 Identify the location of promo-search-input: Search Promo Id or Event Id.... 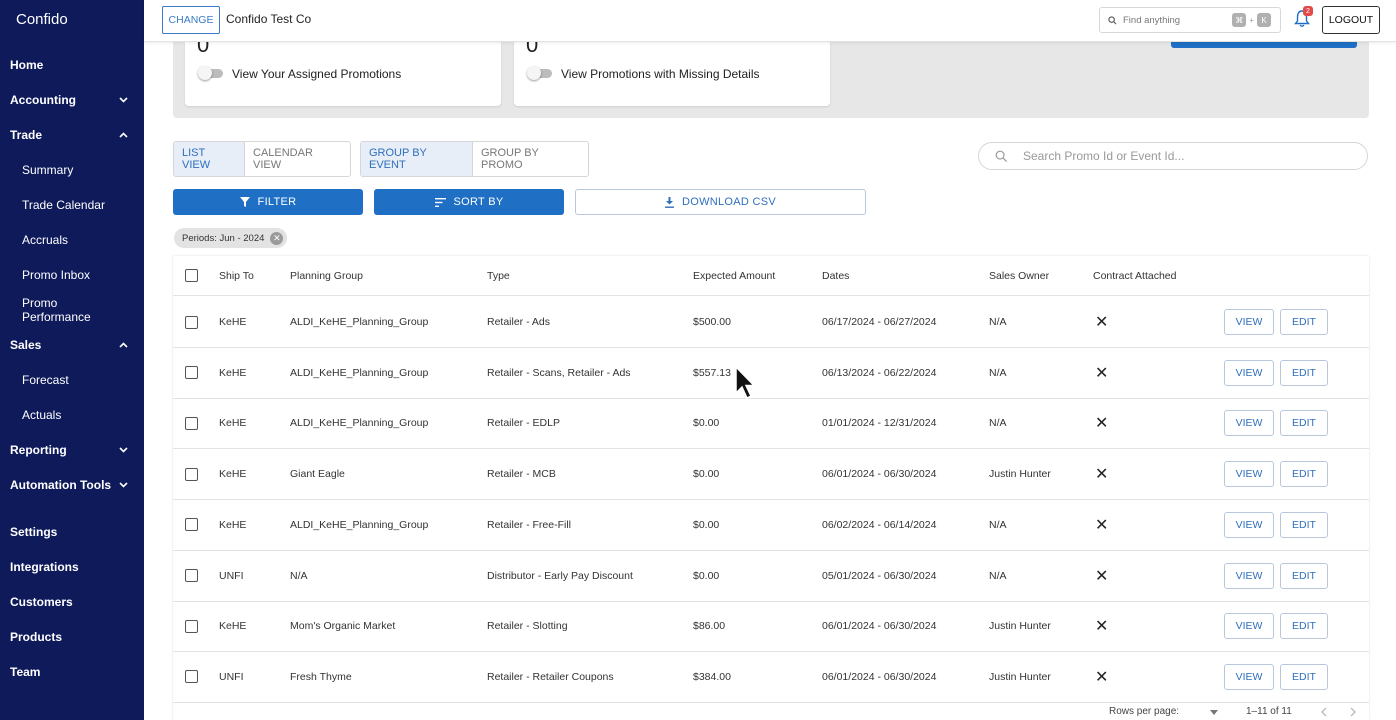
(1173, 156).